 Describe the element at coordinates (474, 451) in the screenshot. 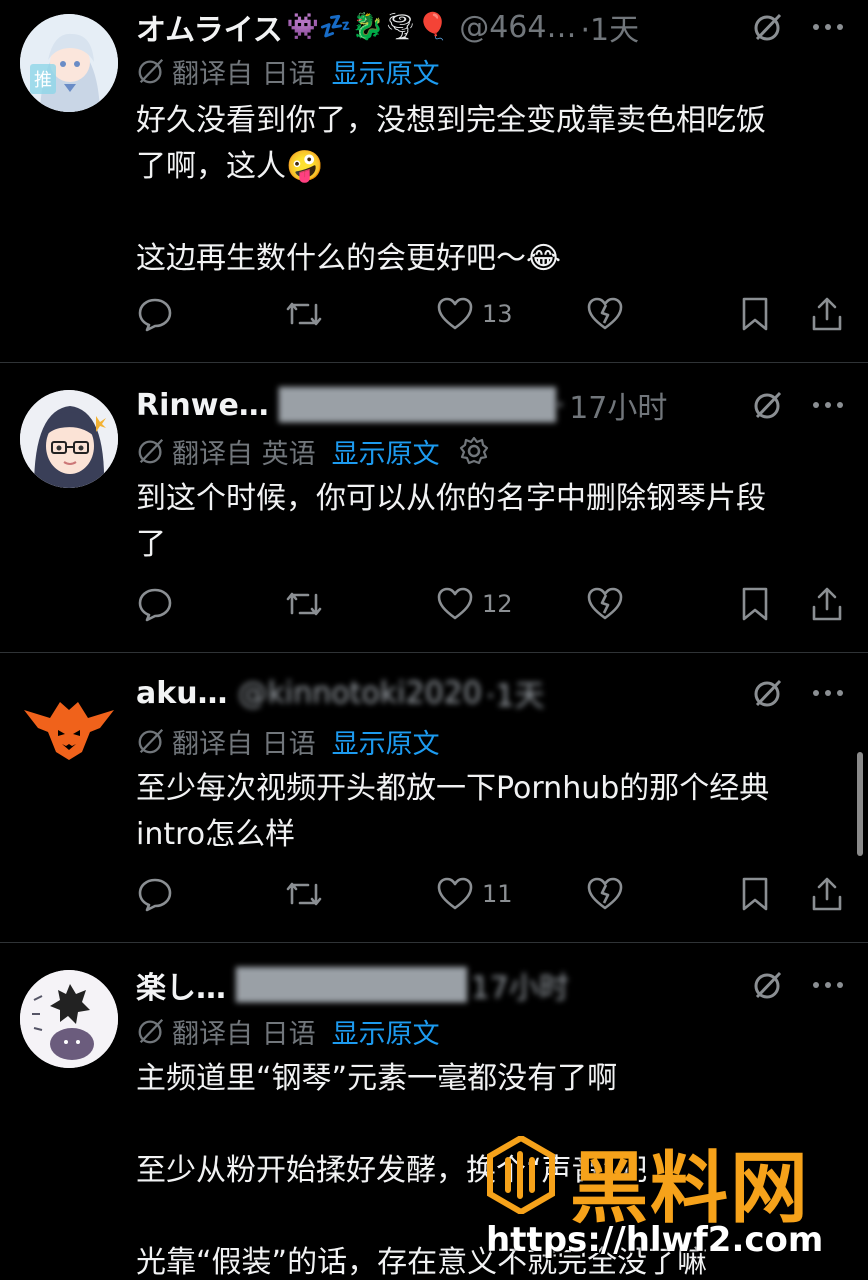

I see `gear-icon` at that location.